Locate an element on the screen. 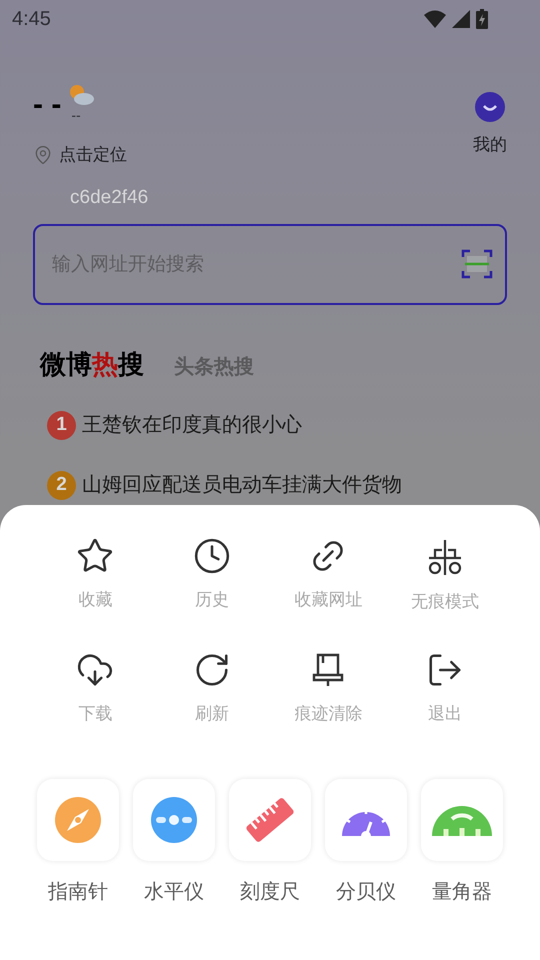  tool-item: 水平仪 is located at coordinates (174, 843).